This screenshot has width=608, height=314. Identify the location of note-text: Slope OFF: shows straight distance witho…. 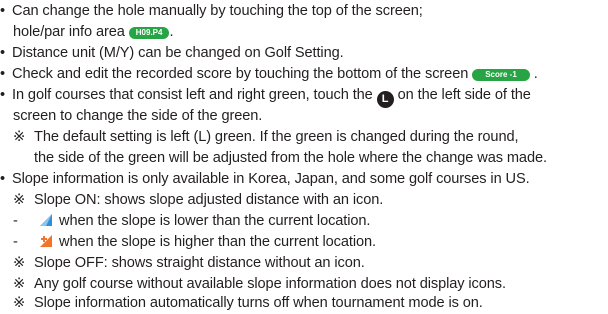
(199, 263).